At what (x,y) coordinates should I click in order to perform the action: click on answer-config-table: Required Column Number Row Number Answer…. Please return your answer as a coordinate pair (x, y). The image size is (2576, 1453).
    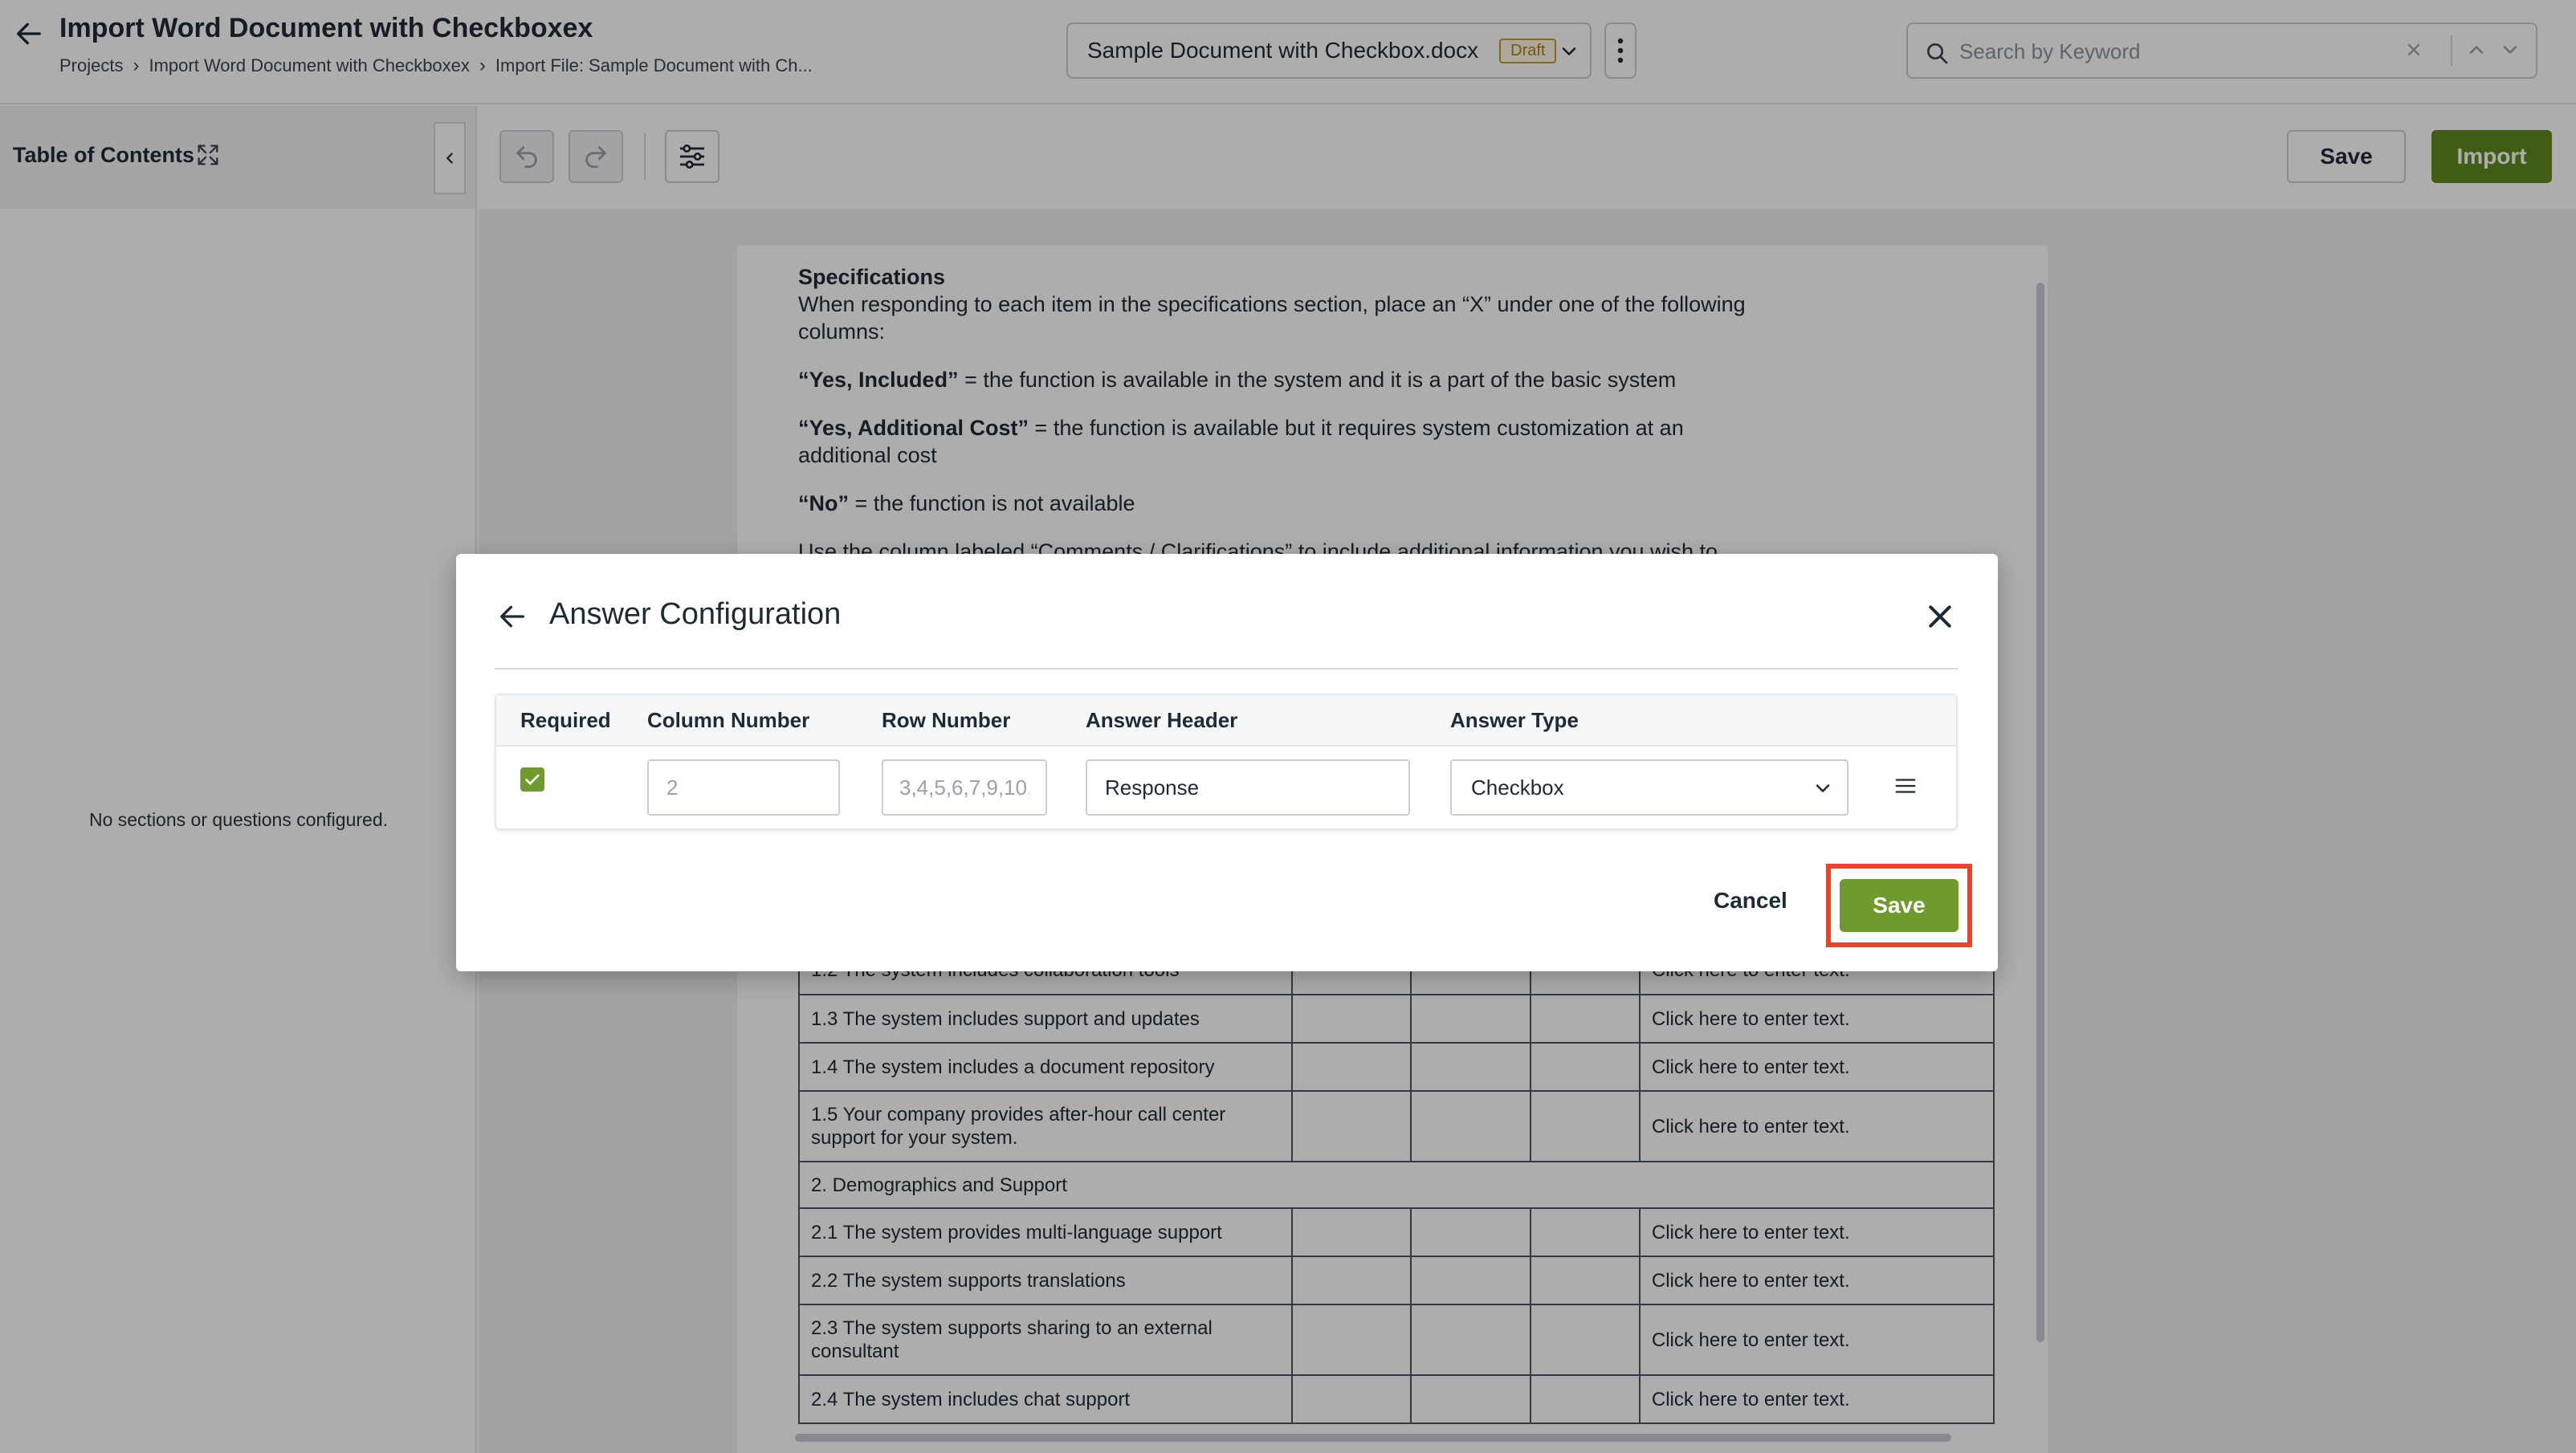
    Looking at the image, I should click on (1226, 762).